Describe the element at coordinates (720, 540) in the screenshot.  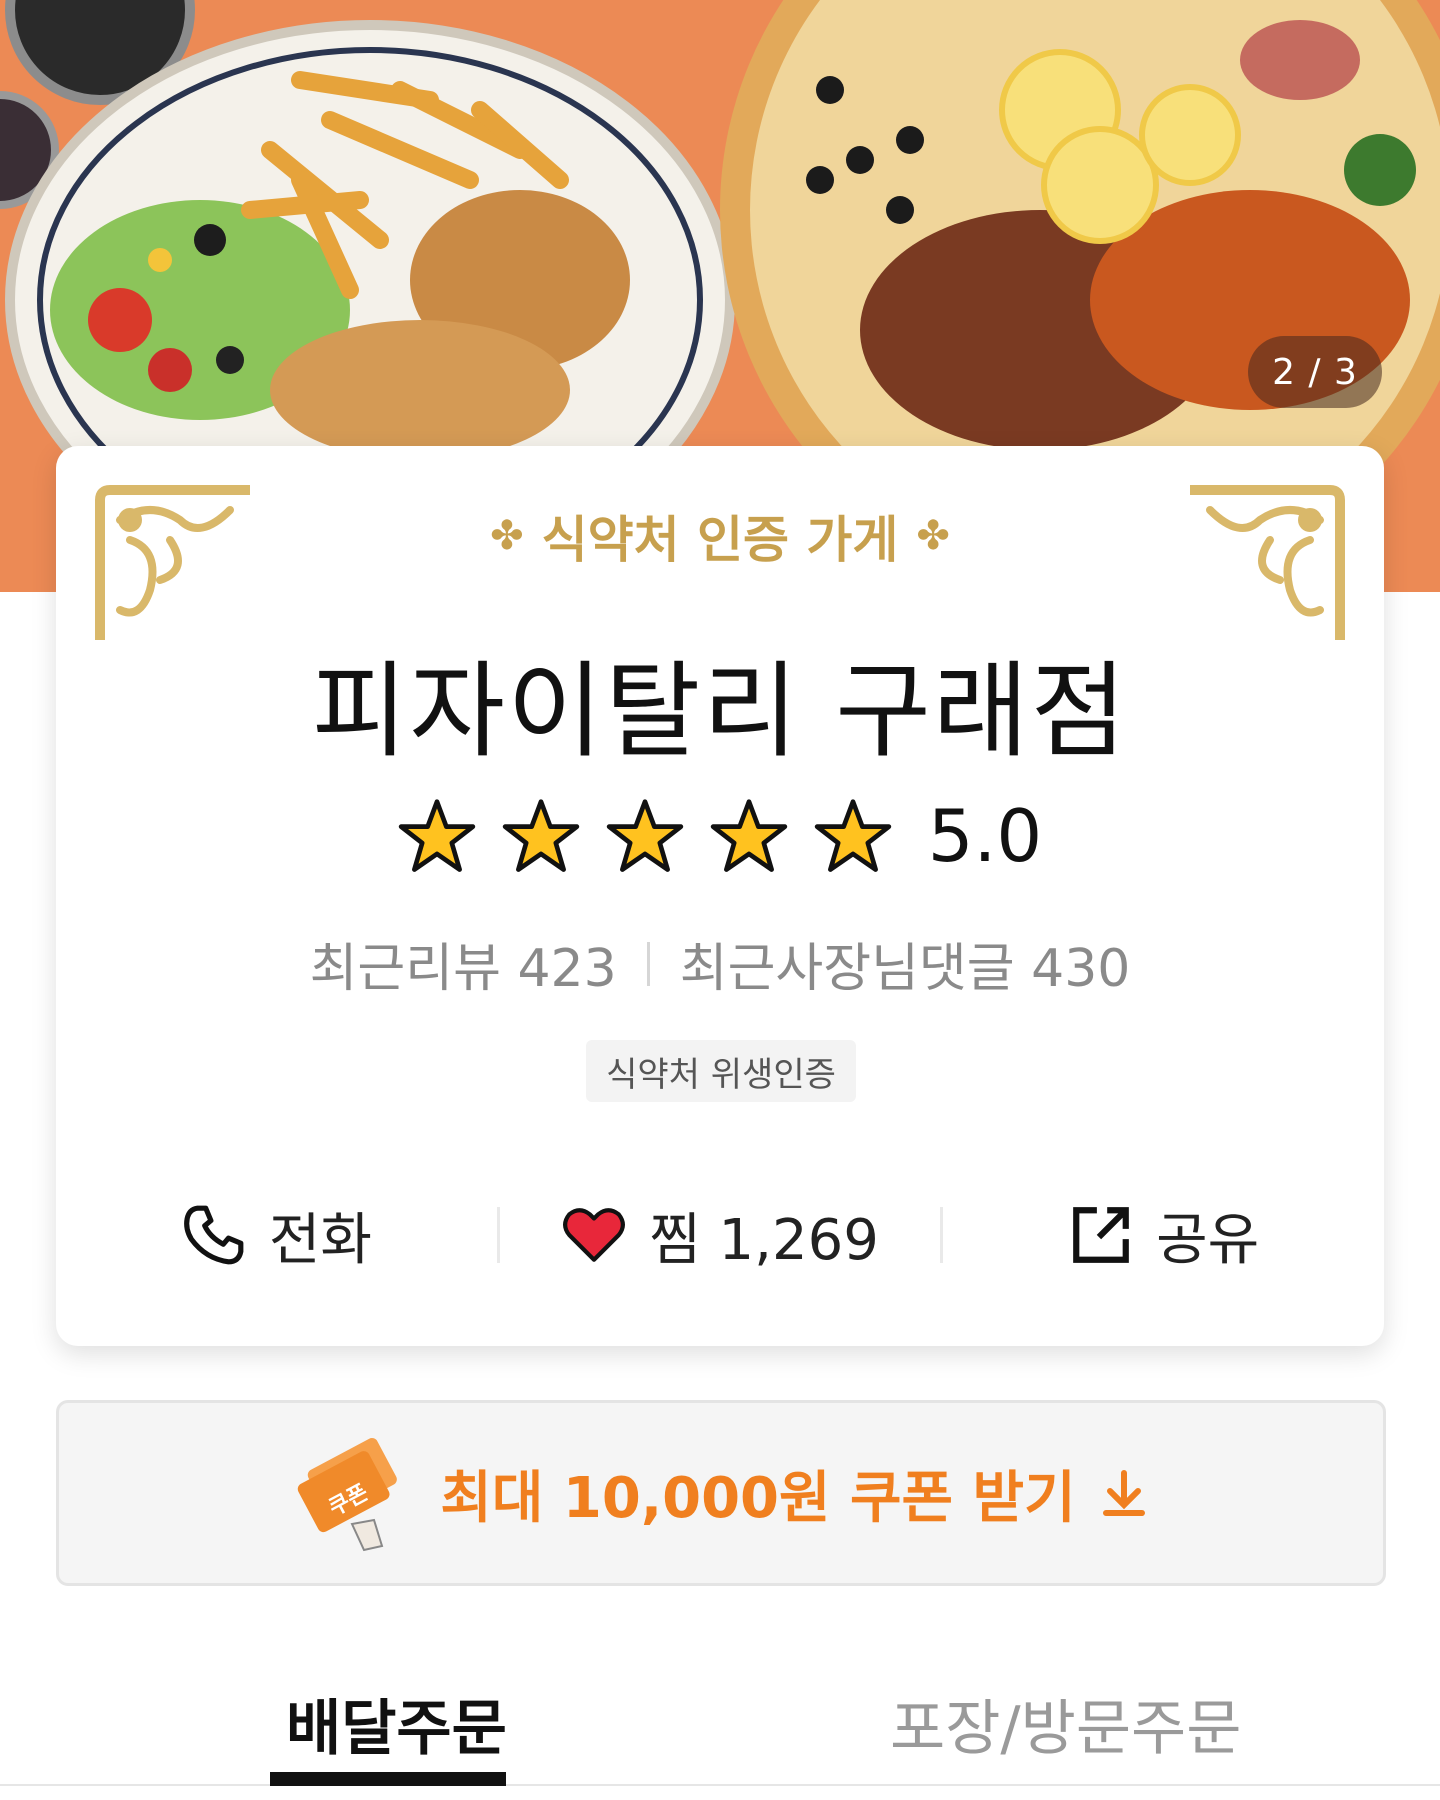
I see `certified-store-label: 식약처 인증 가게` at that location.